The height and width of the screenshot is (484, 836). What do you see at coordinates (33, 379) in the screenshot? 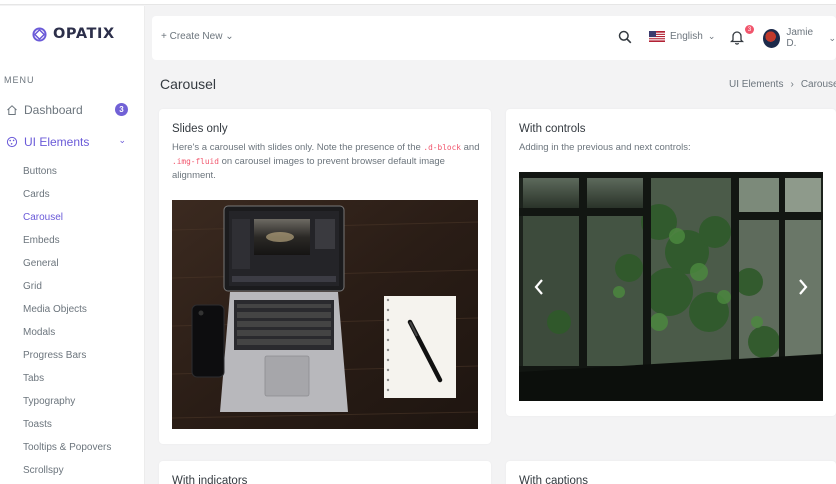
I see `sidebar-subitem-tabs: Tabs` at bounding box center [33, 379].